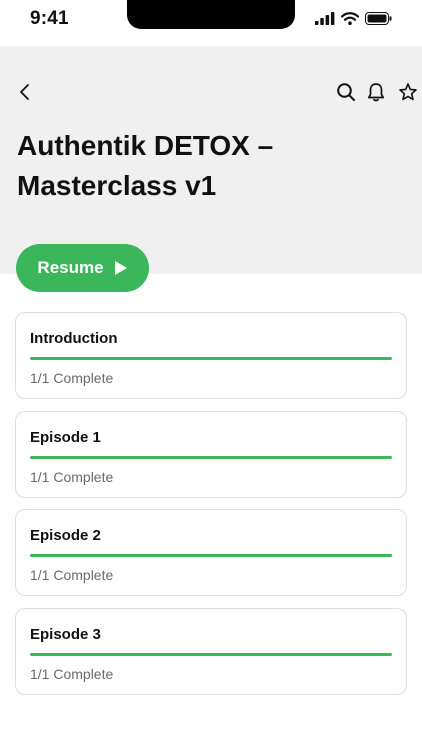 Image resolution: width=422 pixels, height=750 pixels. What do you see at coordinates (145, 165) in the screenshot?
I see `page-title: Authentik DETOX – Masterclass v1` at bounding box center [145, 165].